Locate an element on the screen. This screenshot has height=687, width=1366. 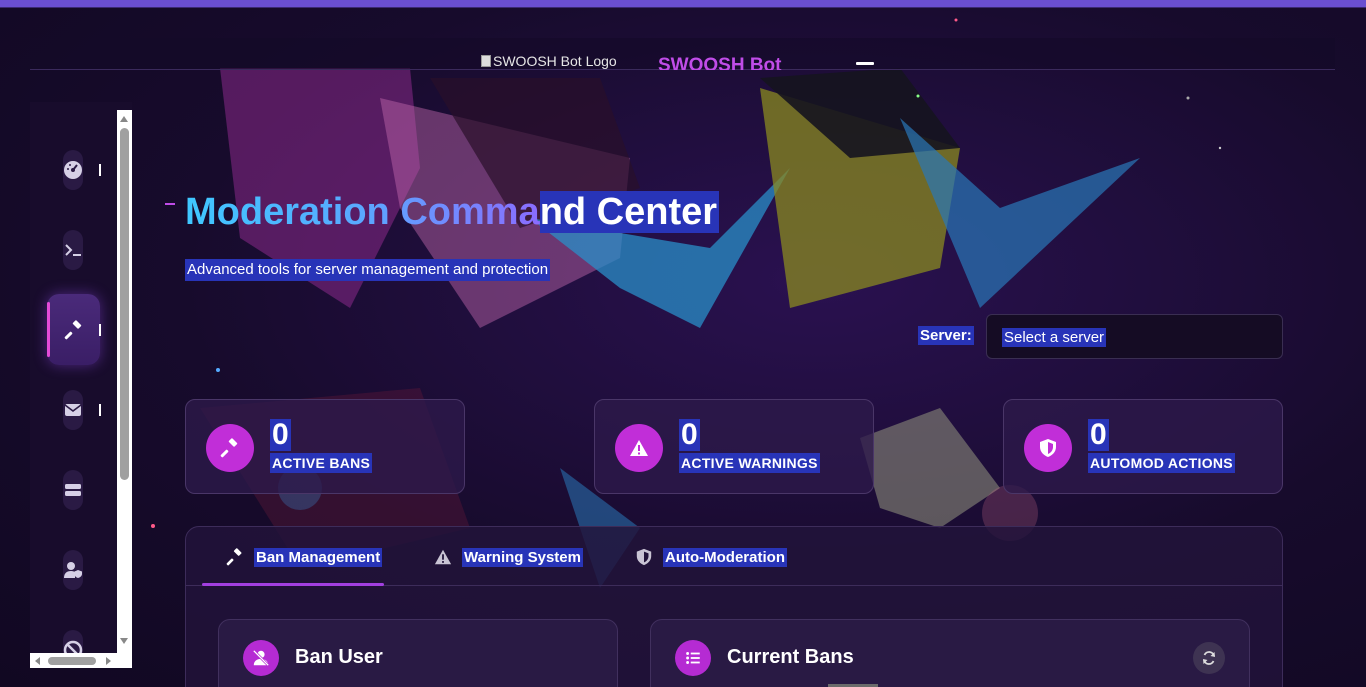
tab-label: Warning System is located at coordinates (522, 557).